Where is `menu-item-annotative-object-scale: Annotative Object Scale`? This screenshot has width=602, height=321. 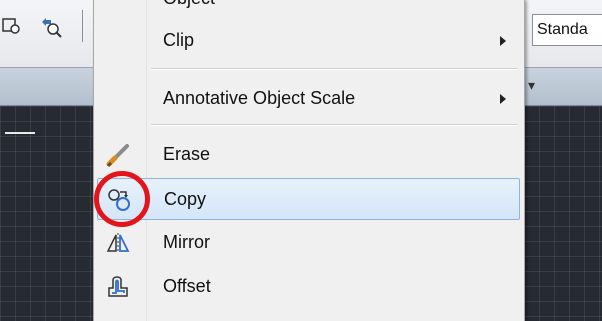
menu-item-annotative-object-scale: Annotative Object Scale is located at coordinates (308, 98).